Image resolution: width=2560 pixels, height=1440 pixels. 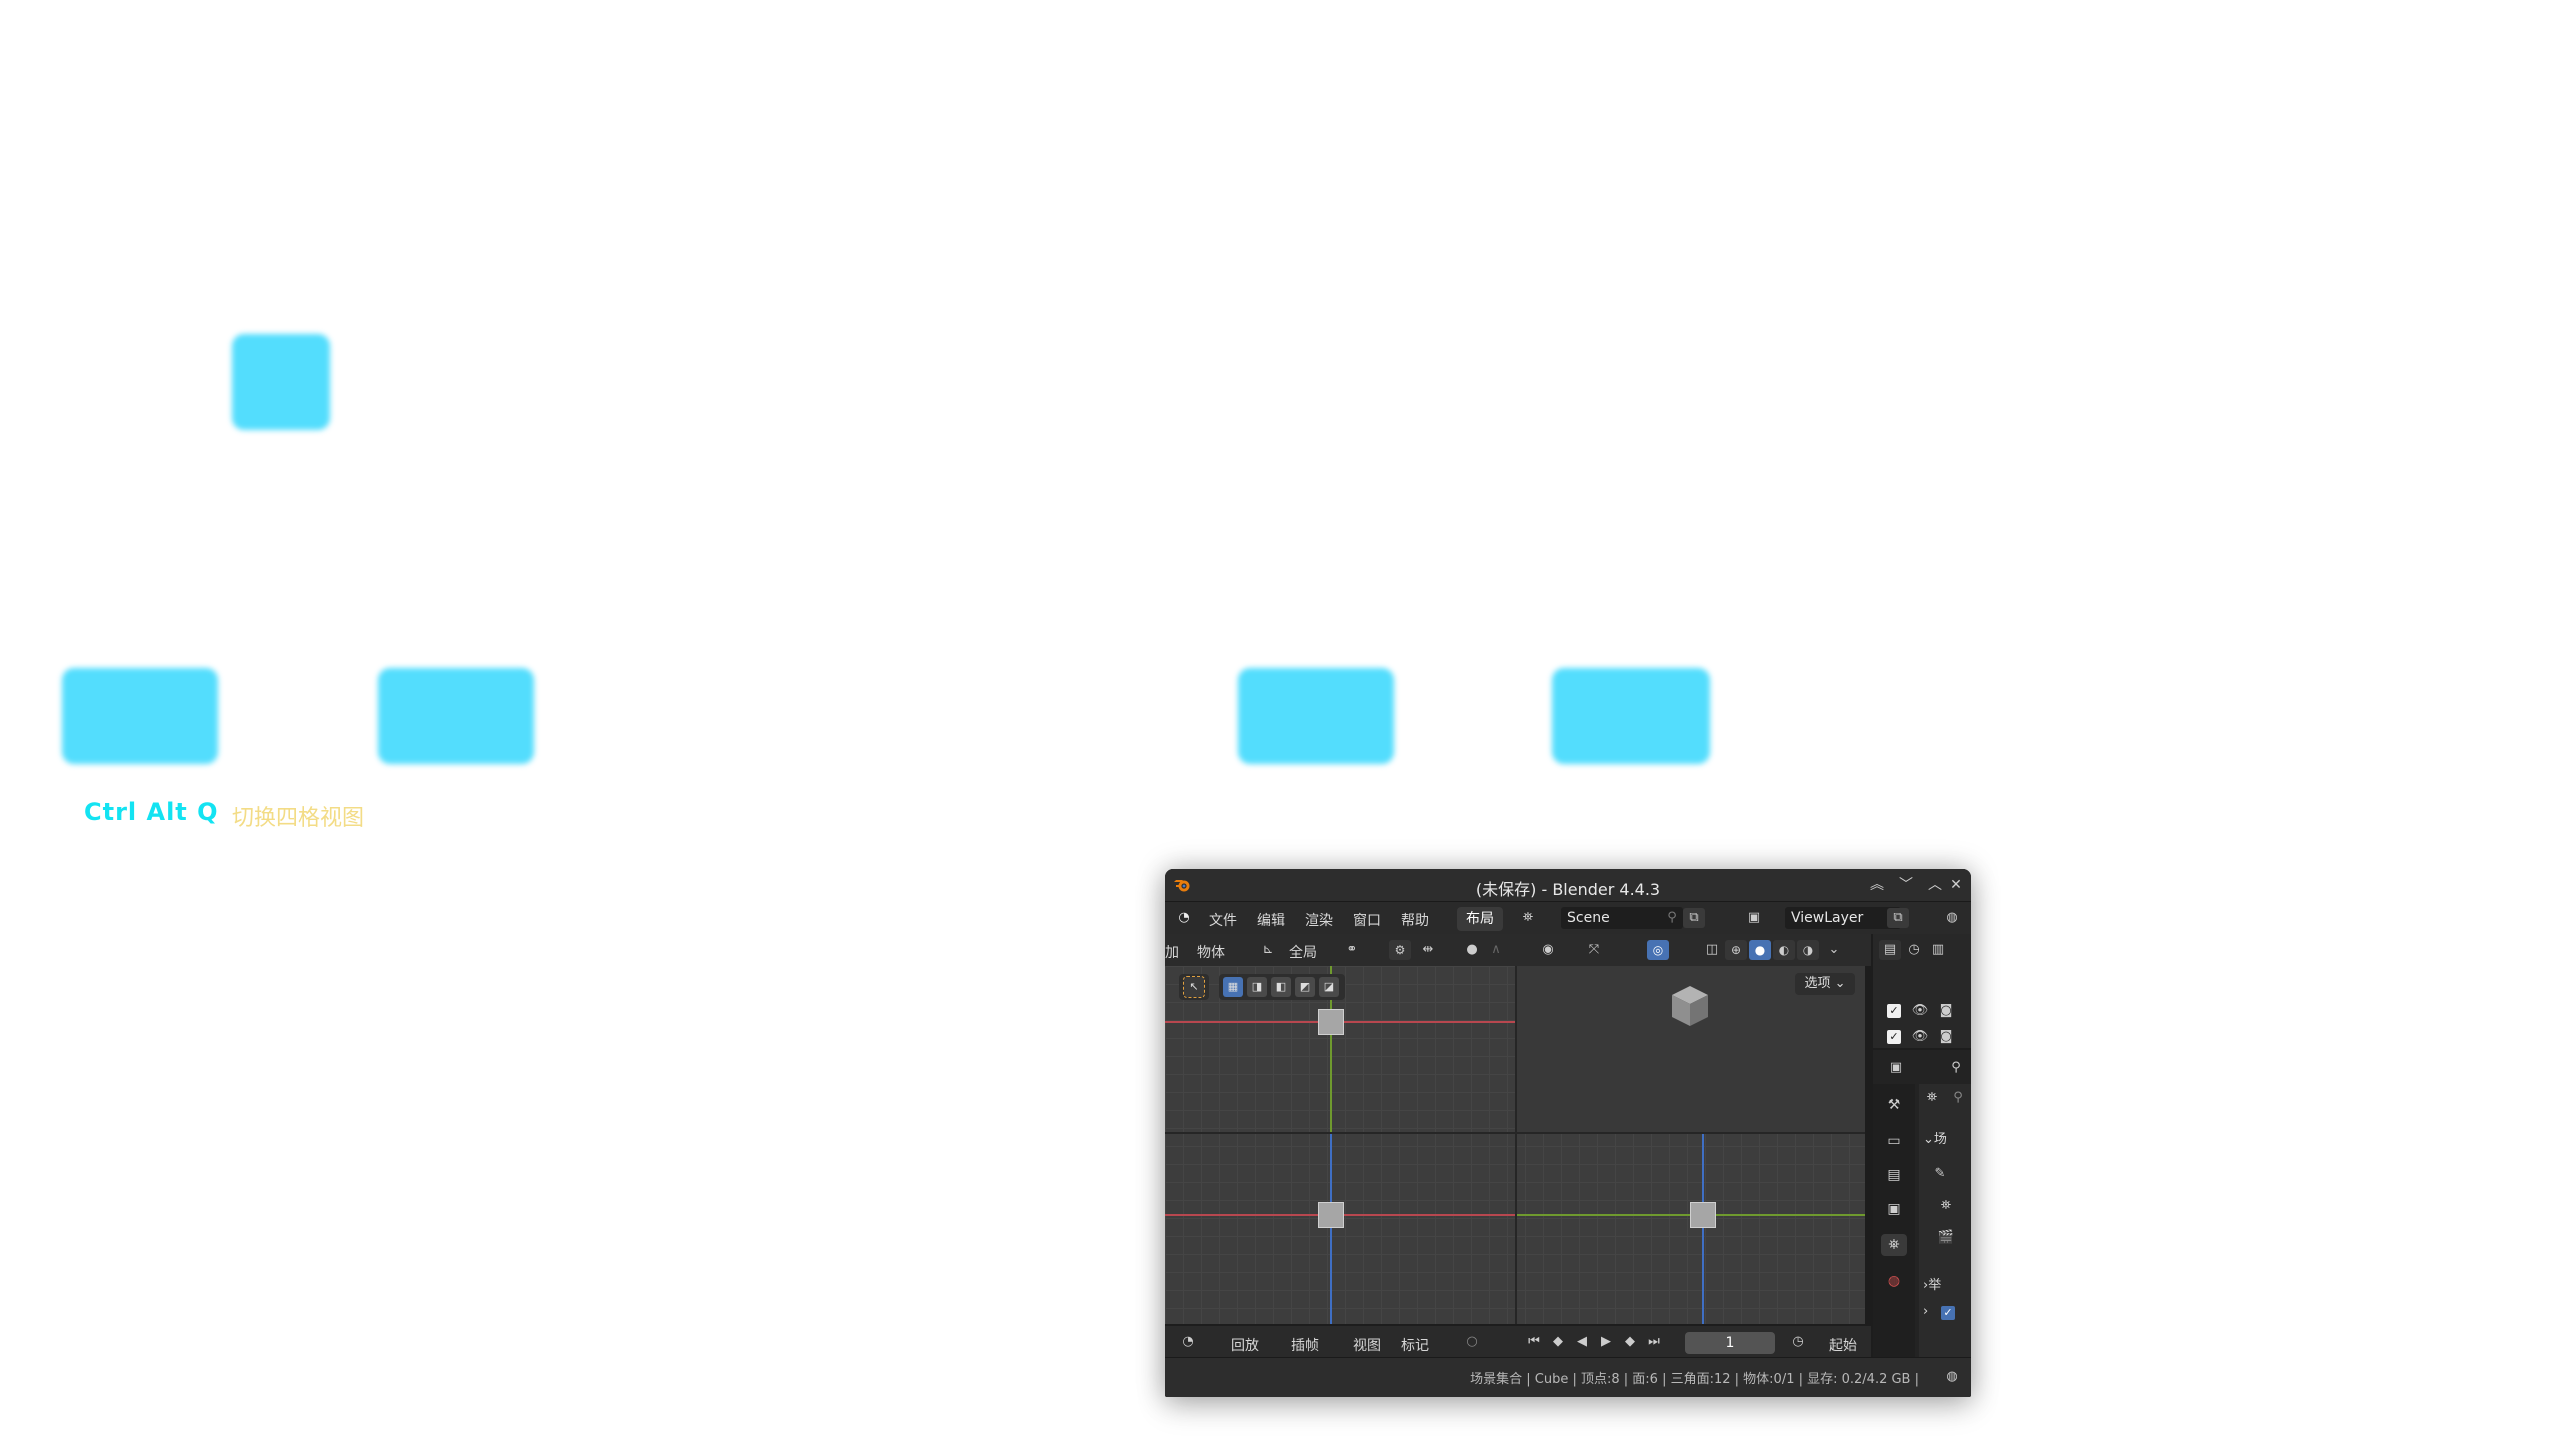 What do you see at coordinates (1935, 885) in the screenshot?
I see `chevron-up-icon: ︿` at bounding box center [1935, 885].